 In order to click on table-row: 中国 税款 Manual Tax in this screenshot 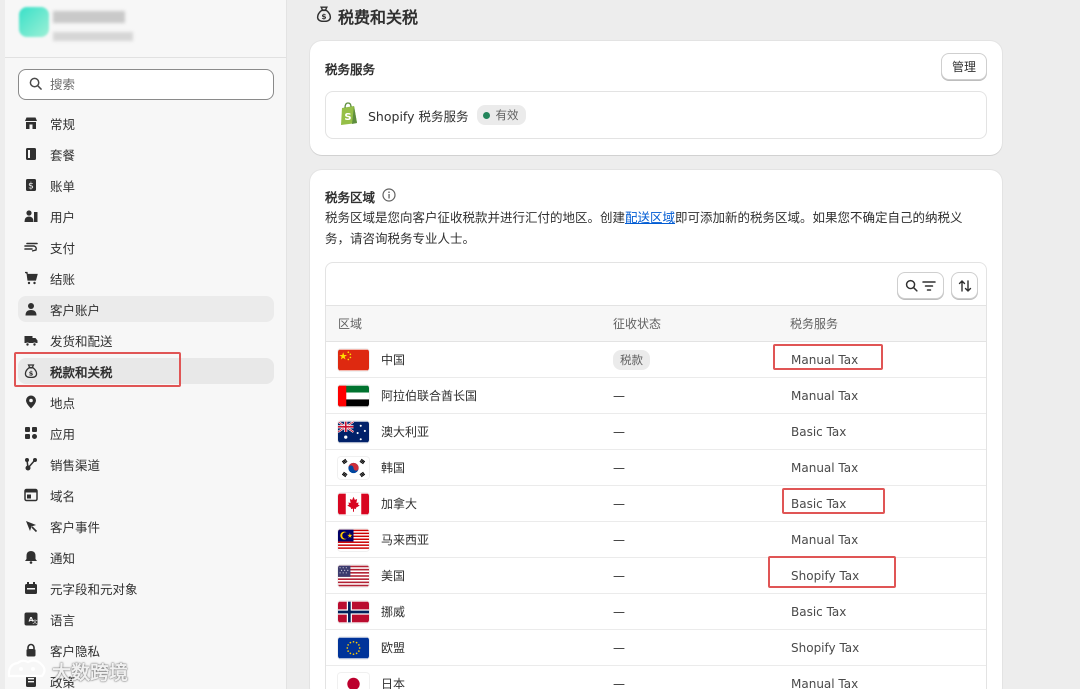, I will do `click(656, 360)`.